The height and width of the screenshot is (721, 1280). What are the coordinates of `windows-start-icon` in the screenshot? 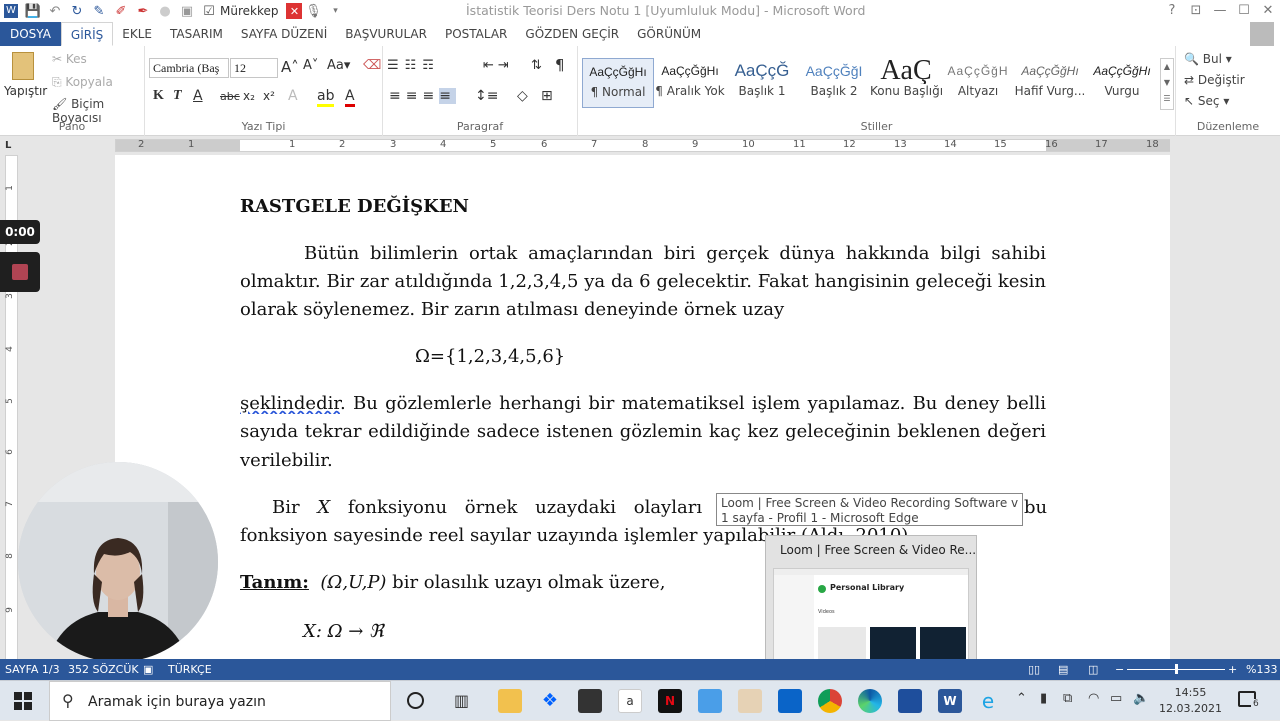 It's located at (23, 701).